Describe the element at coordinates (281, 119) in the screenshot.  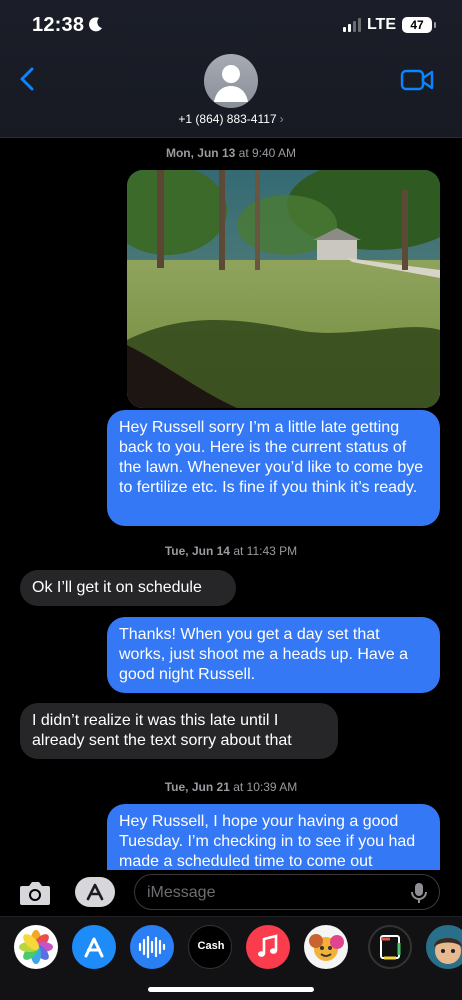
I see `chevron-right-icon: ›` at that location.